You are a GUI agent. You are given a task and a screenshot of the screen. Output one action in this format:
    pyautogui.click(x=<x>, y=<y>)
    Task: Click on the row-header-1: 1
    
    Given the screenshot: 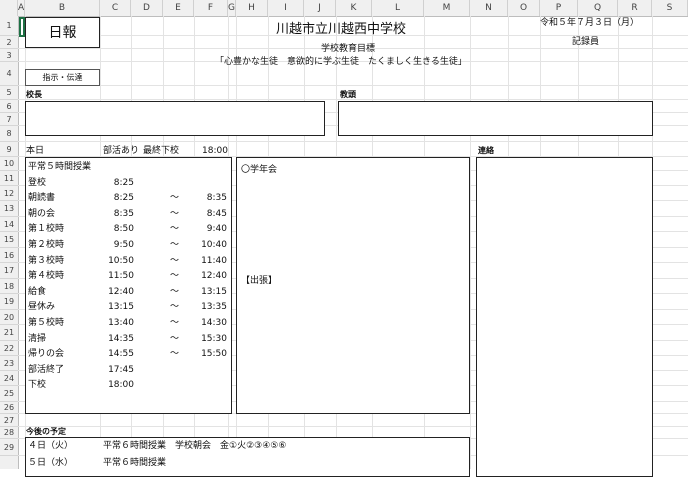 What is the action you would take?
    pyautogui.click(x=9, y=26)
    